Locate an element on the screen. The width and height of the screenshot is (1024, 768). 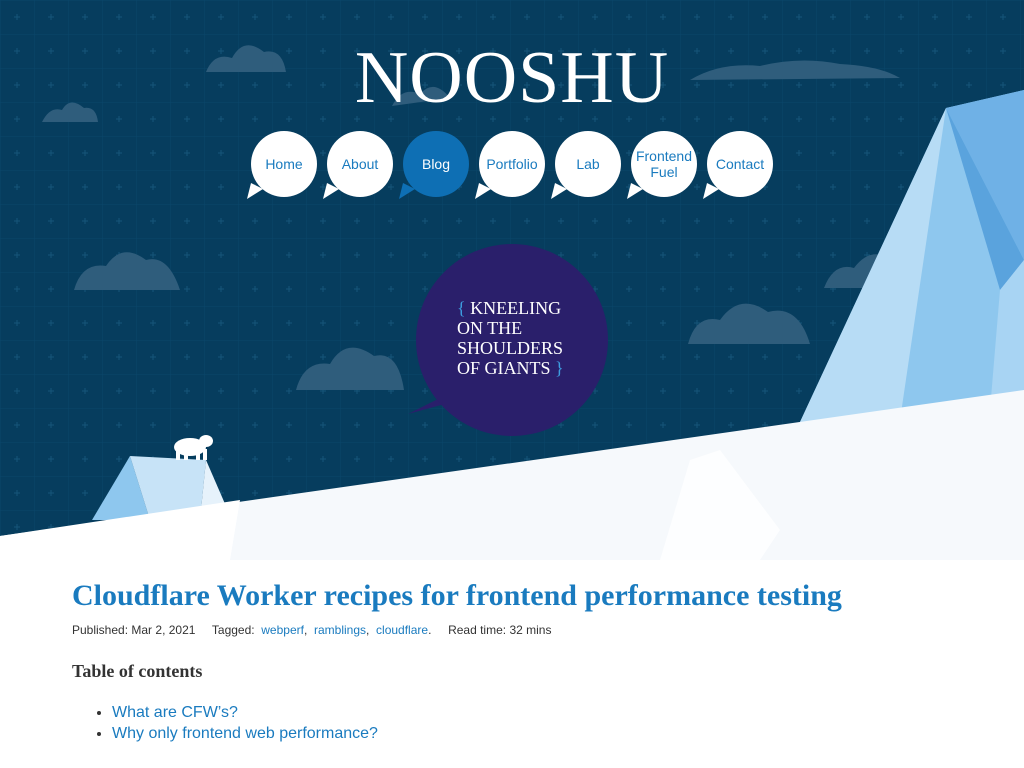
tagline-line-4: OF GIANTS is located at coordinates (504, 368).